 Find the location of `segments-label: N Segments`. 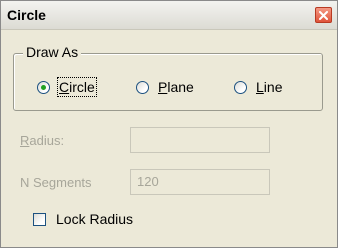

segments-label: N Segments is located at coordinates (56, 182).